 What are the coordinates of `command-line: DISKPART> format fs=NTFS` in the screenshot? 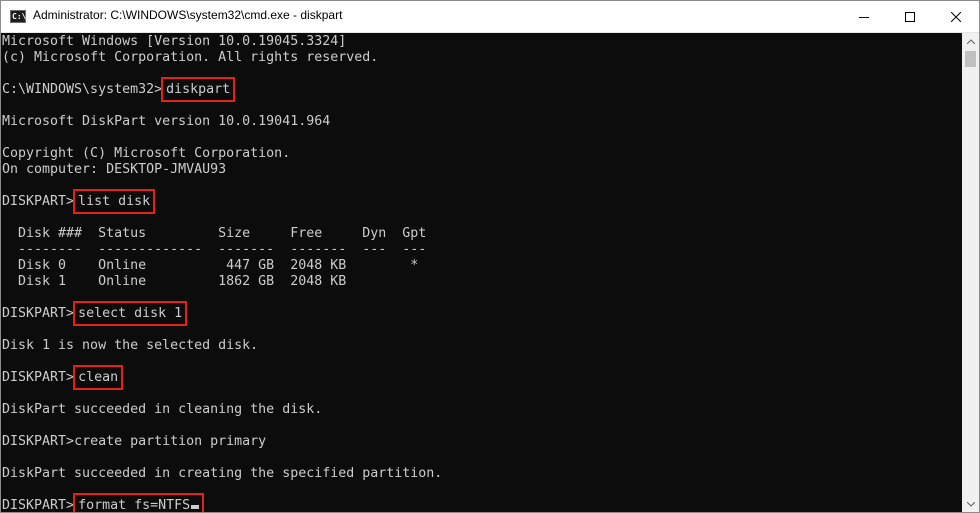 It's located at (103, 502).